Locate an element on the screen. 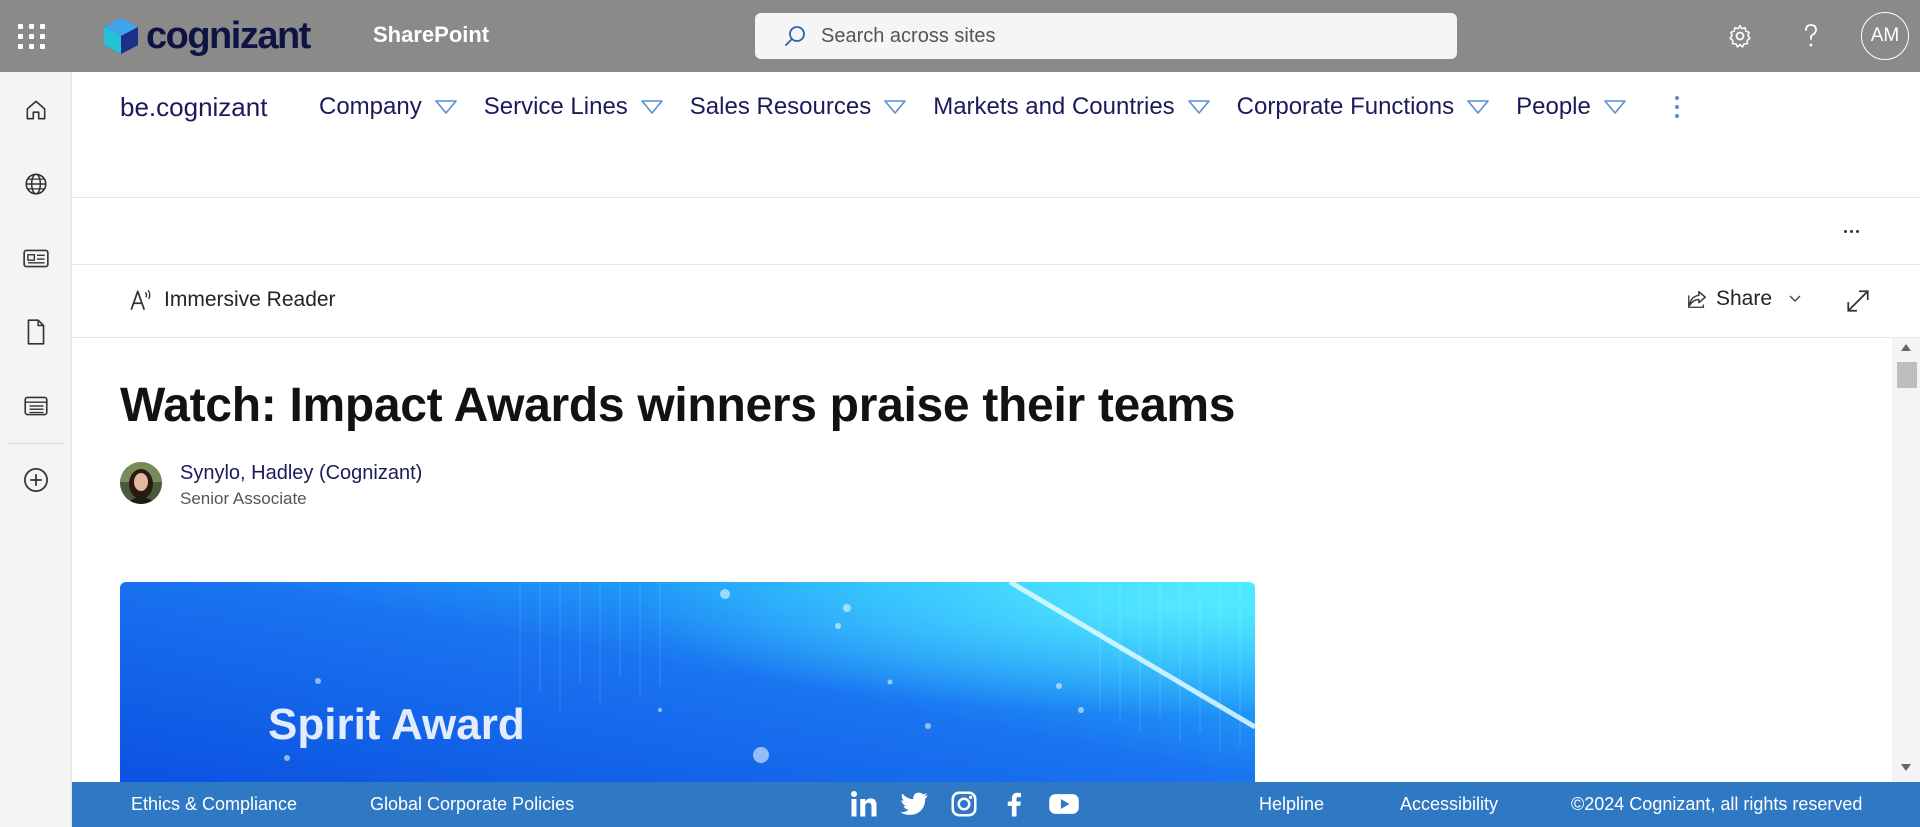  immersive-reader-label: Immersive Reader is located at coordinates (250, 299).